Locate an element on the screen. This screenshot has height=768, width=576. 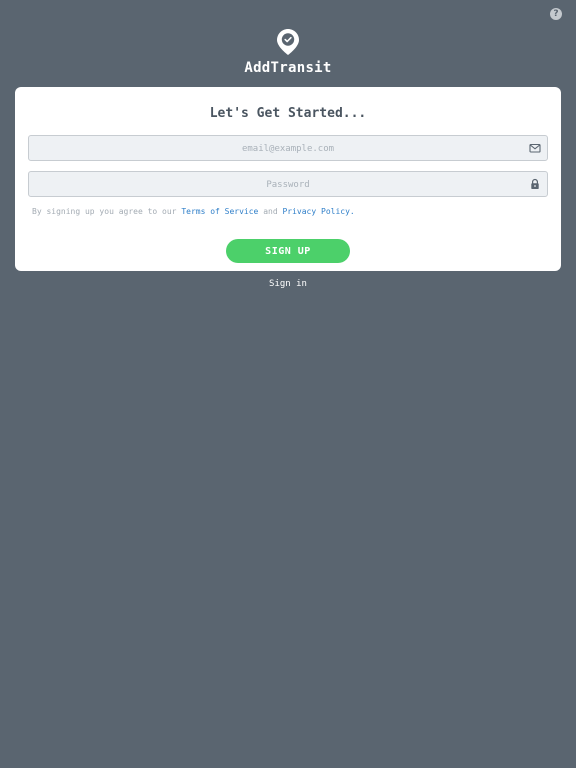
privacy-policy-link: Privacy Policy is located at coordinates (315, 211).